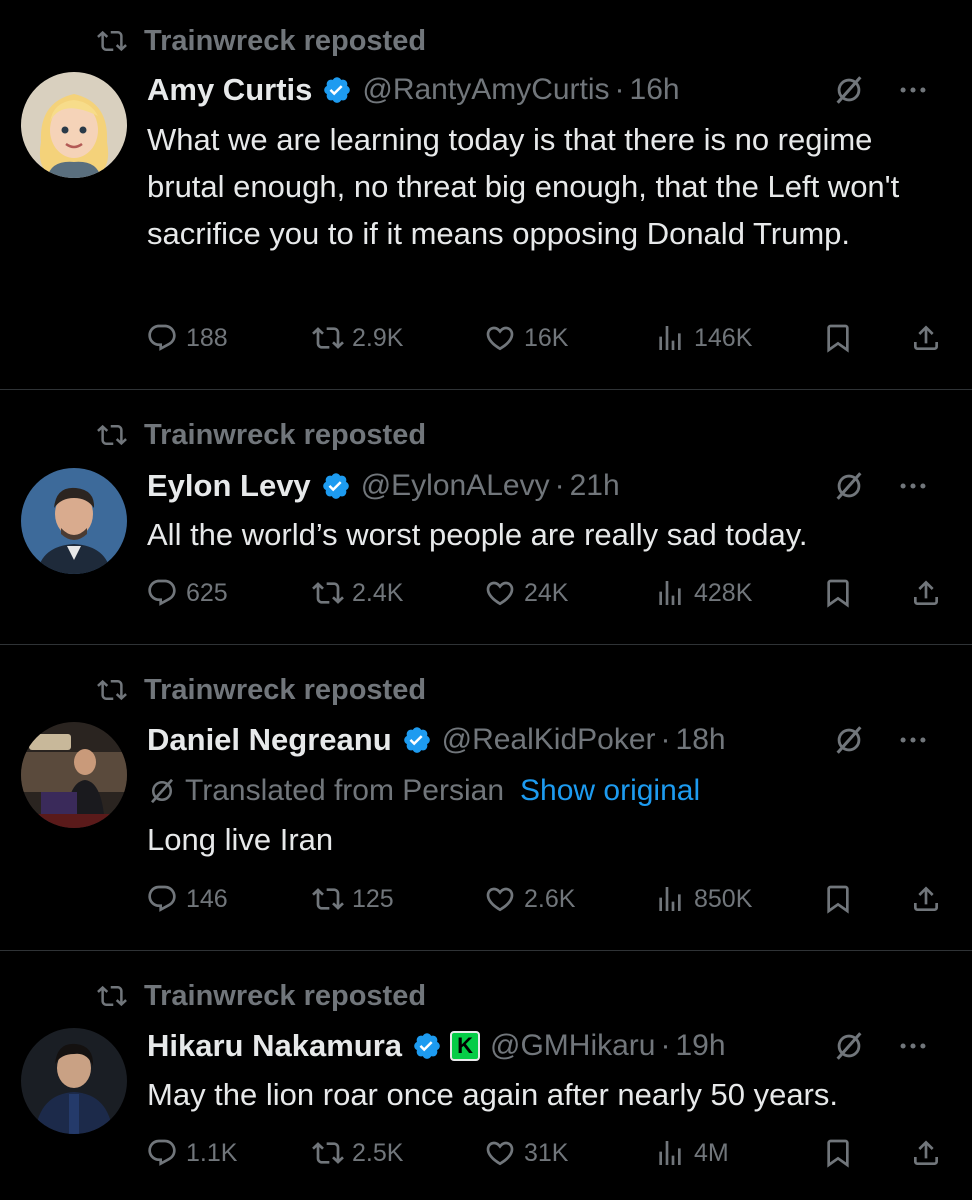  What do you see at coordinates (274, 1046) in the screenshot?
I see `author-name: Hikaru Nakamura` at bounding box center [274, 1046].